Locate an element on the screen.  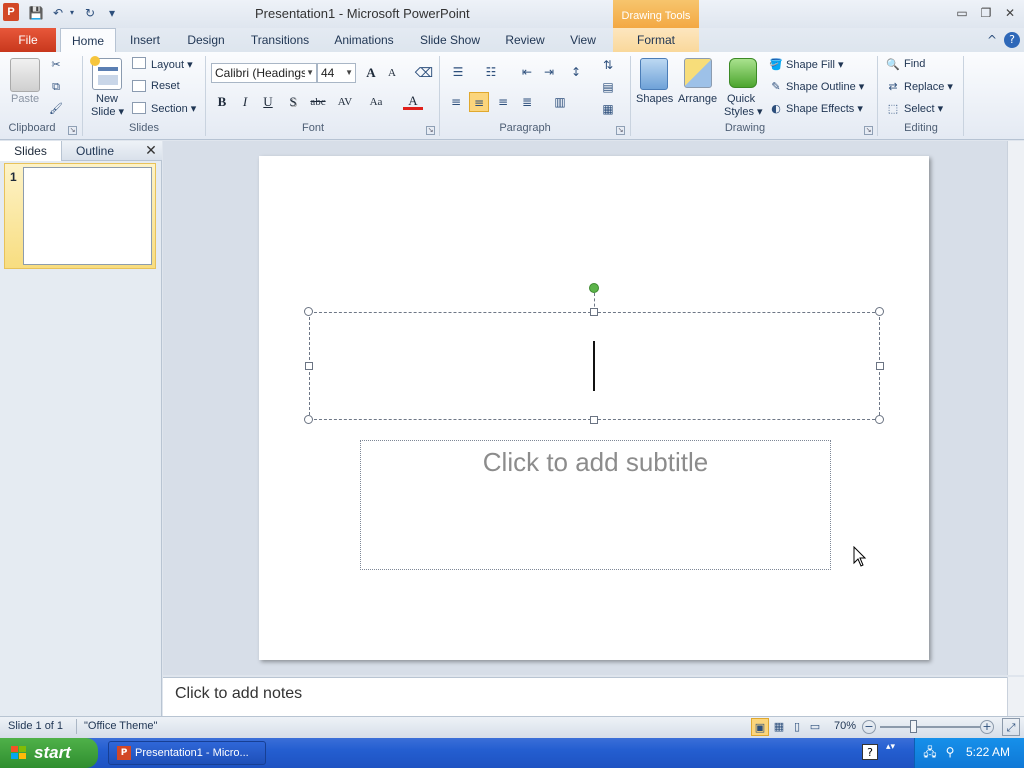
network-tray-icon: 🖧 is located at coordinates (930, 752).